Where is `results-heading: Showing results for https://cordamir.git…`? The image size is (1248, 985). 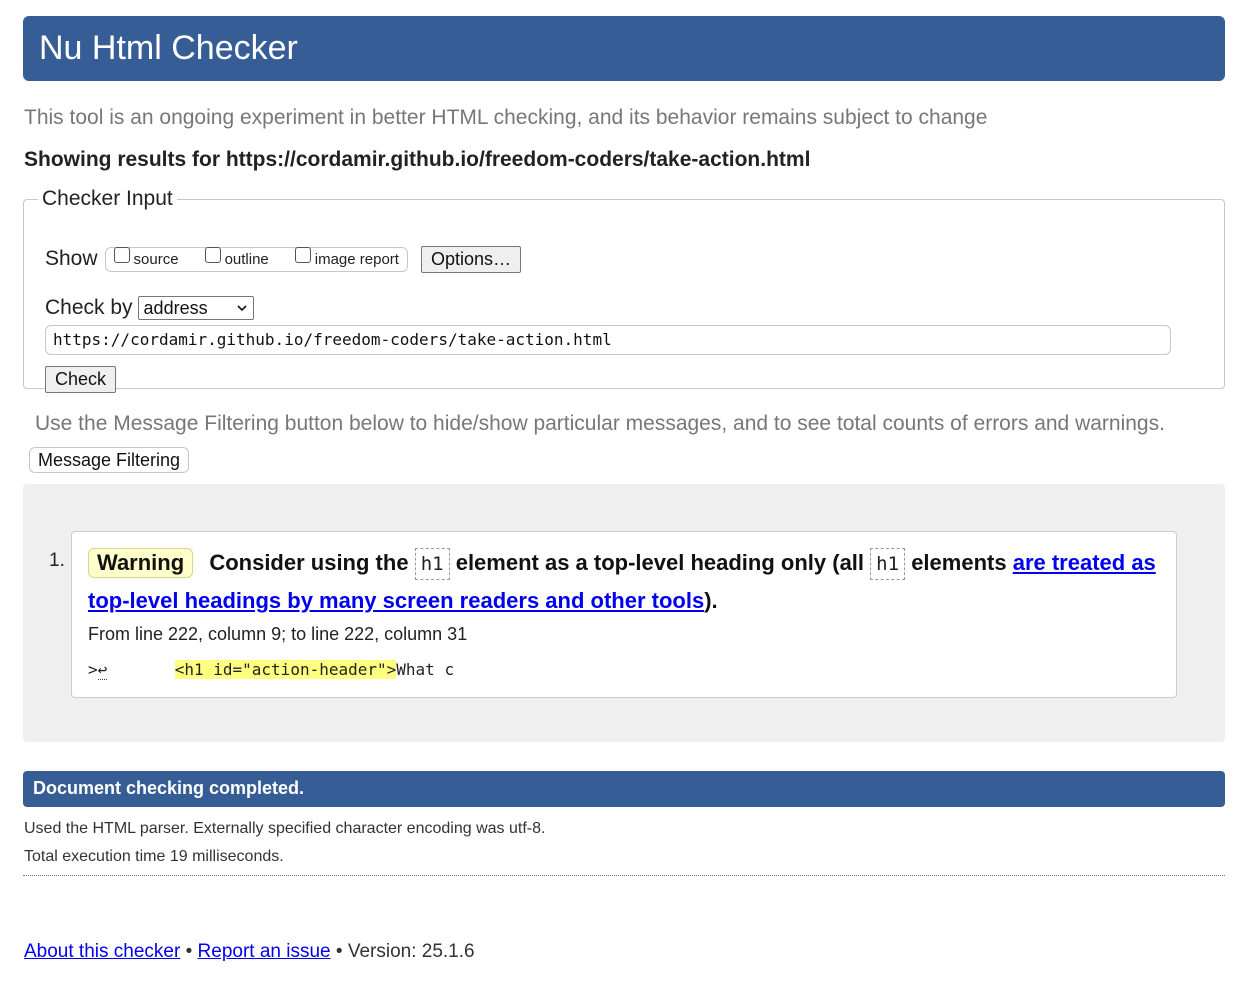
results-heading: Showing results for https://cordamir.git… is located at coordinates (417, 159).